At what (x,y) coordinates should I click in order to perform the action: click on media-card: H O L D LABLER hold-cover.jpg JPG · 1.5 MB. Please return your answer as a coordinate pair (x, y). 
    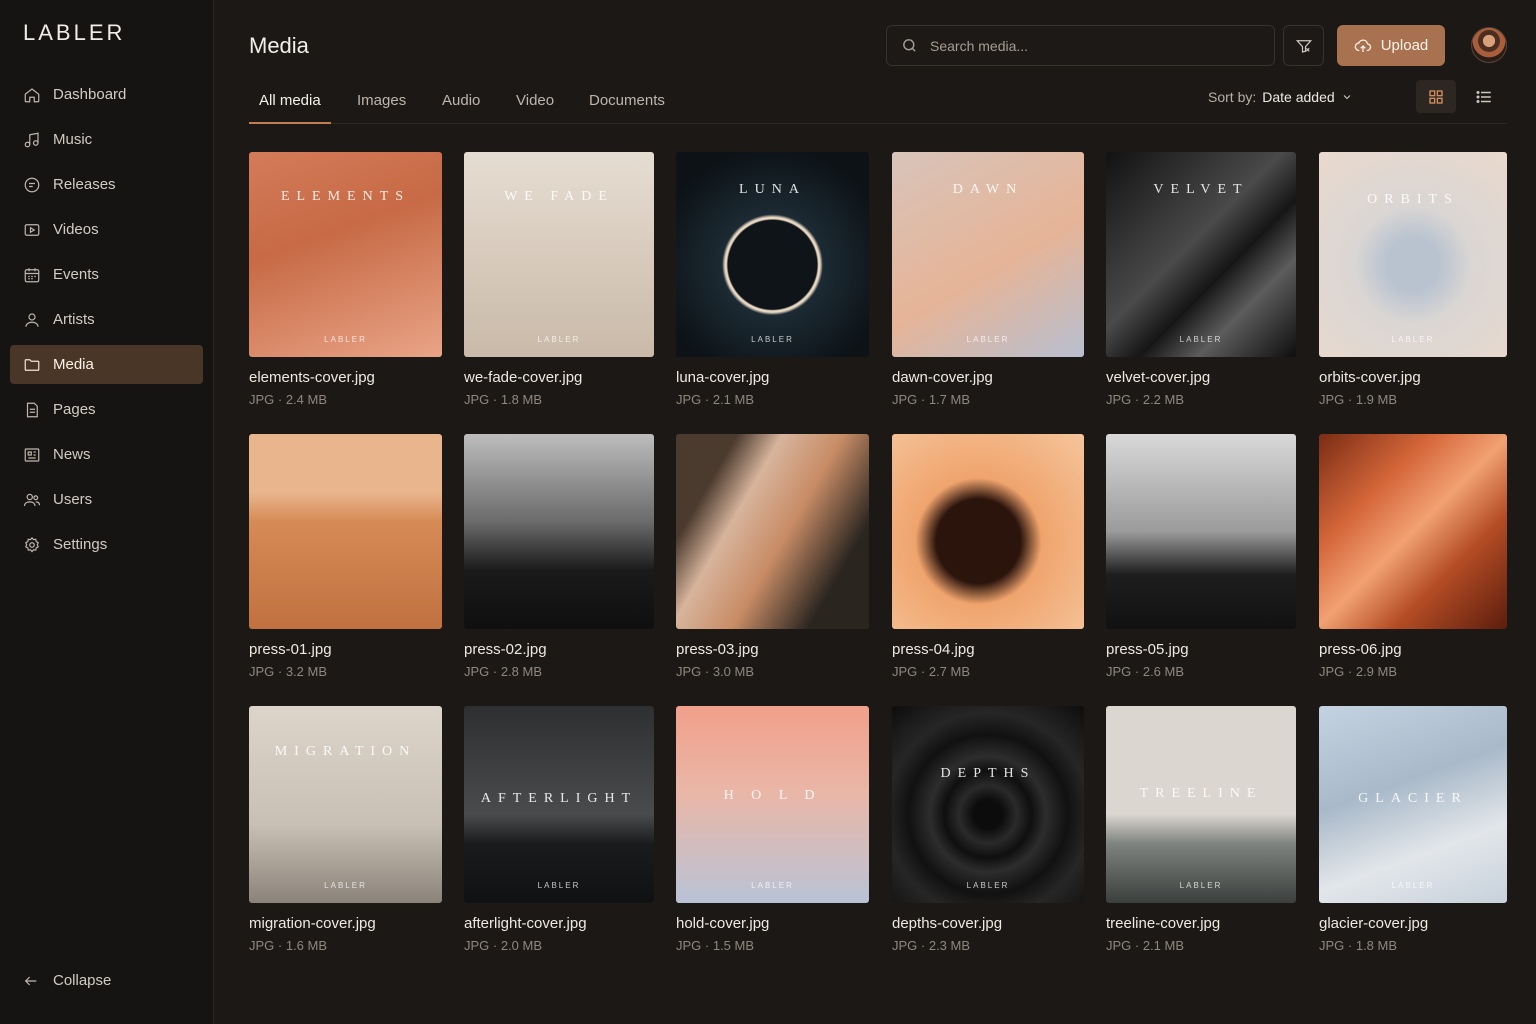
    Looking at the image, I should click on (772, 829).